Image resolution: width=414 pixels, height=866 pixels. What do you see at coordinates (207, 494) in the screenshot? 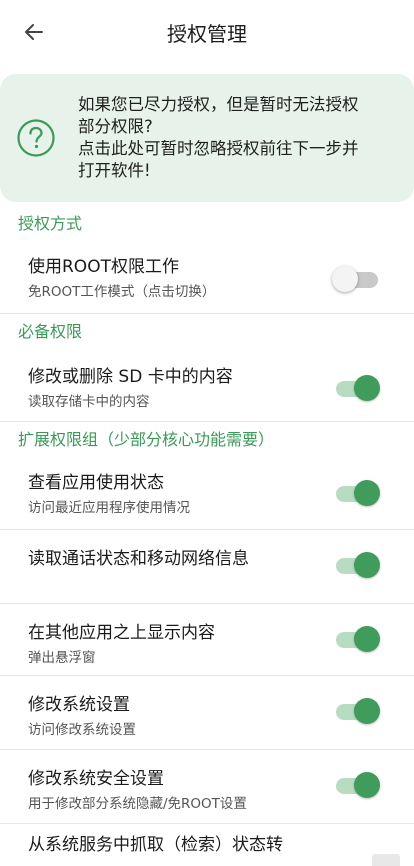
I see `list-item-usage-stats: 查看应用使用状态 访问最近应用程序使用情况` at bounding box center [207, 494].